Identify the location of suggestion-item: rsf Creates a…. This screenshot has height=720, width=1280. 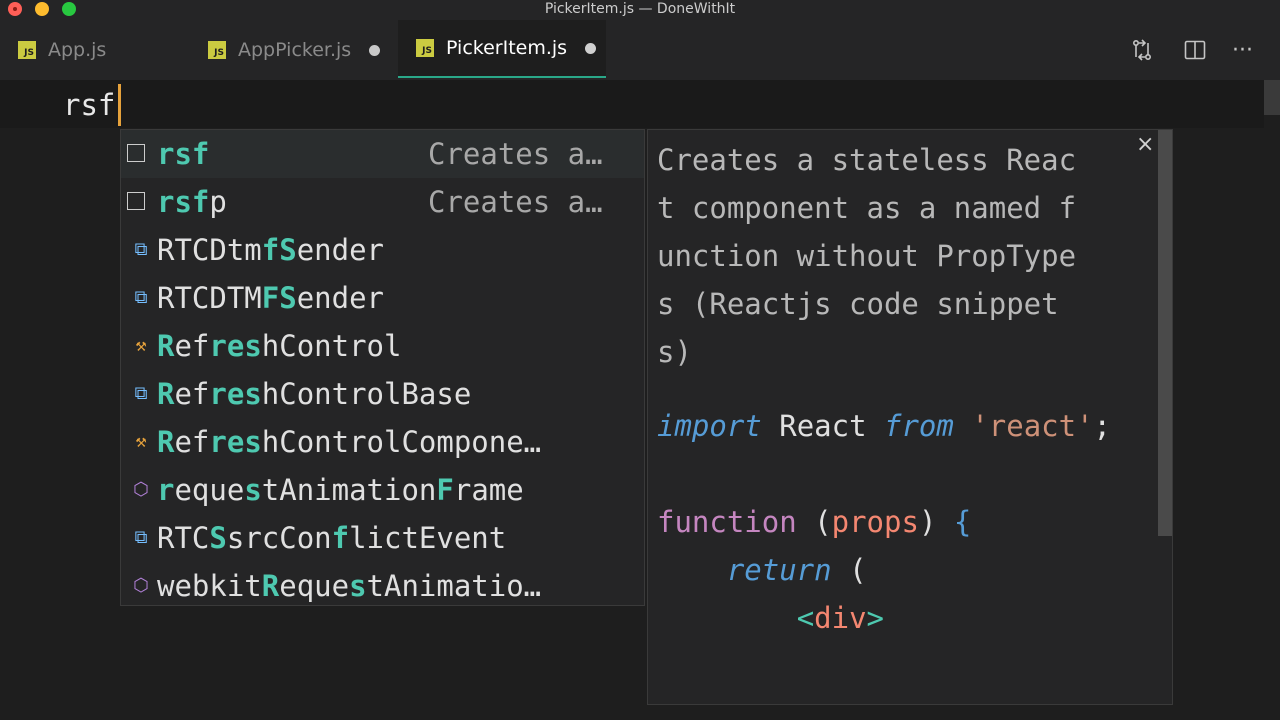
(382, 154).